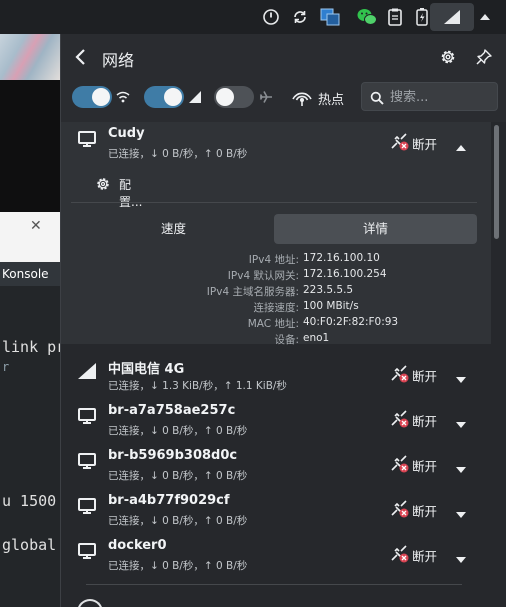 The height and width of the screenshot is (607, 506). I want to click on window-switcher-icon, so click(330, 17).